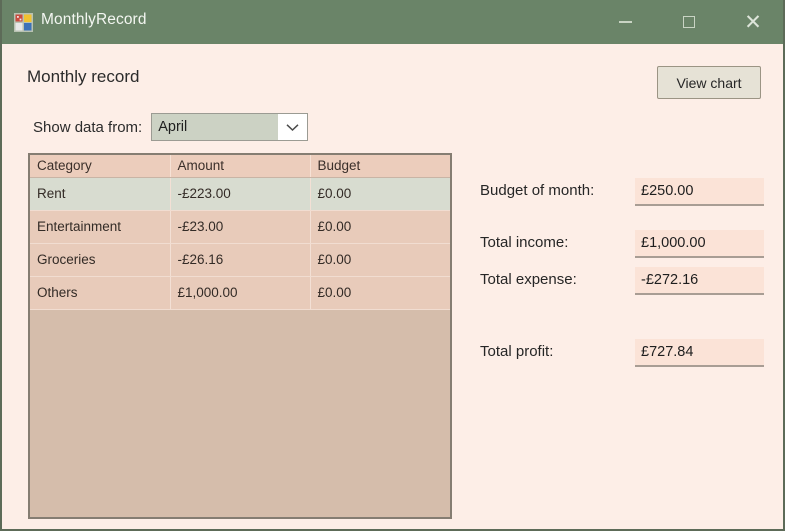  What do you see at coordinates (699, 192) in the screenshot?
I see `budget-of-month-field: £250.00` at bounding box center [699, 192].